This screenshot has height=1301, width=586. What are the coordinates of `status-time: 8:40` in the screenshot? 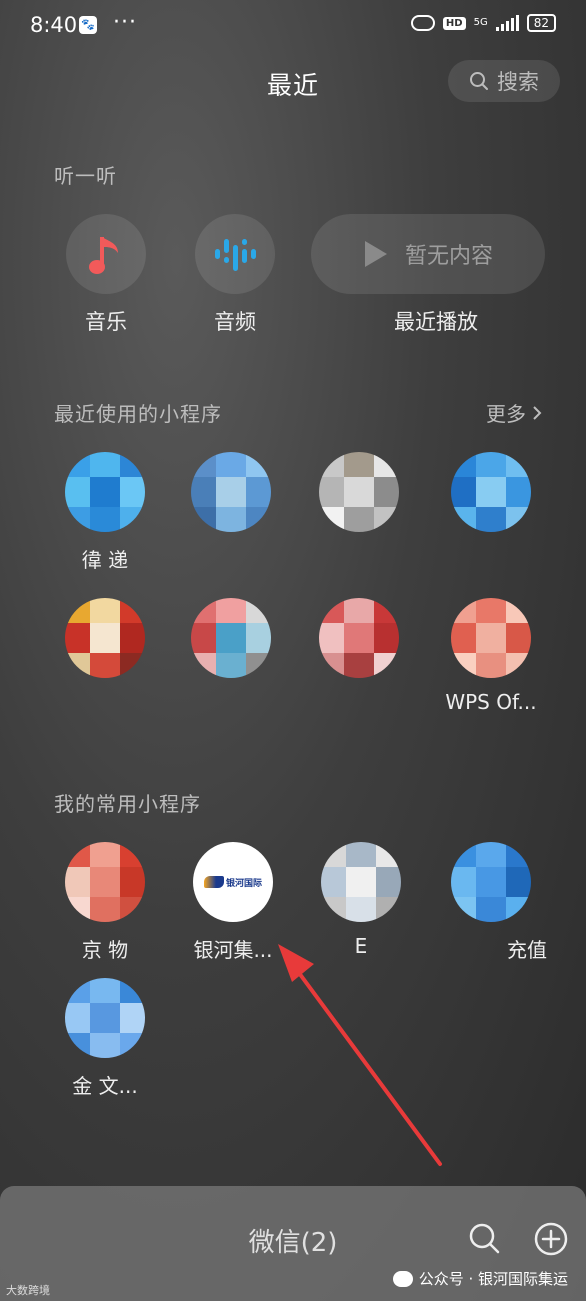 It's located at (54, 25).